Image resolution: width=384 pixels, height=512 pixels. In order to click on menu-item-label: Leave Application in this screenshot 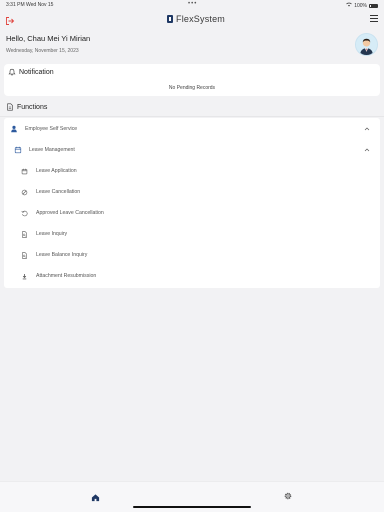, I will do `click(56, 171)`.